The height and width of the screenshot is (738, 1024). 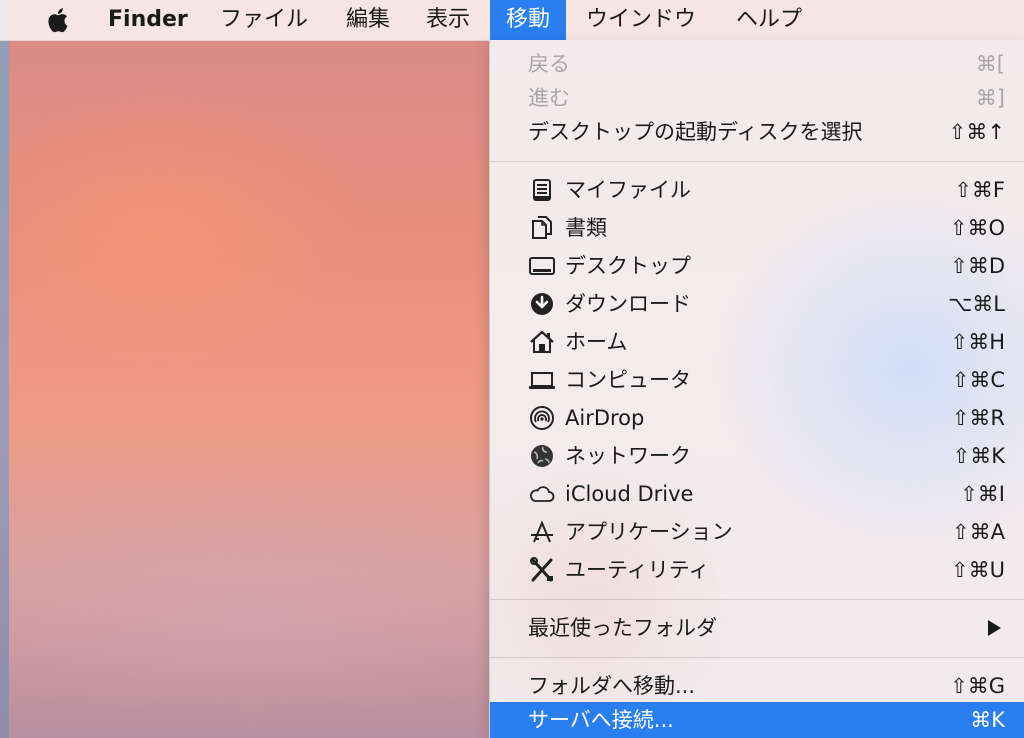 What do you see at coordinates (978, 456) in the screenshot?
I see `menu-item-shortcut: ⇧⌘K` at bounding box center [978, 456].